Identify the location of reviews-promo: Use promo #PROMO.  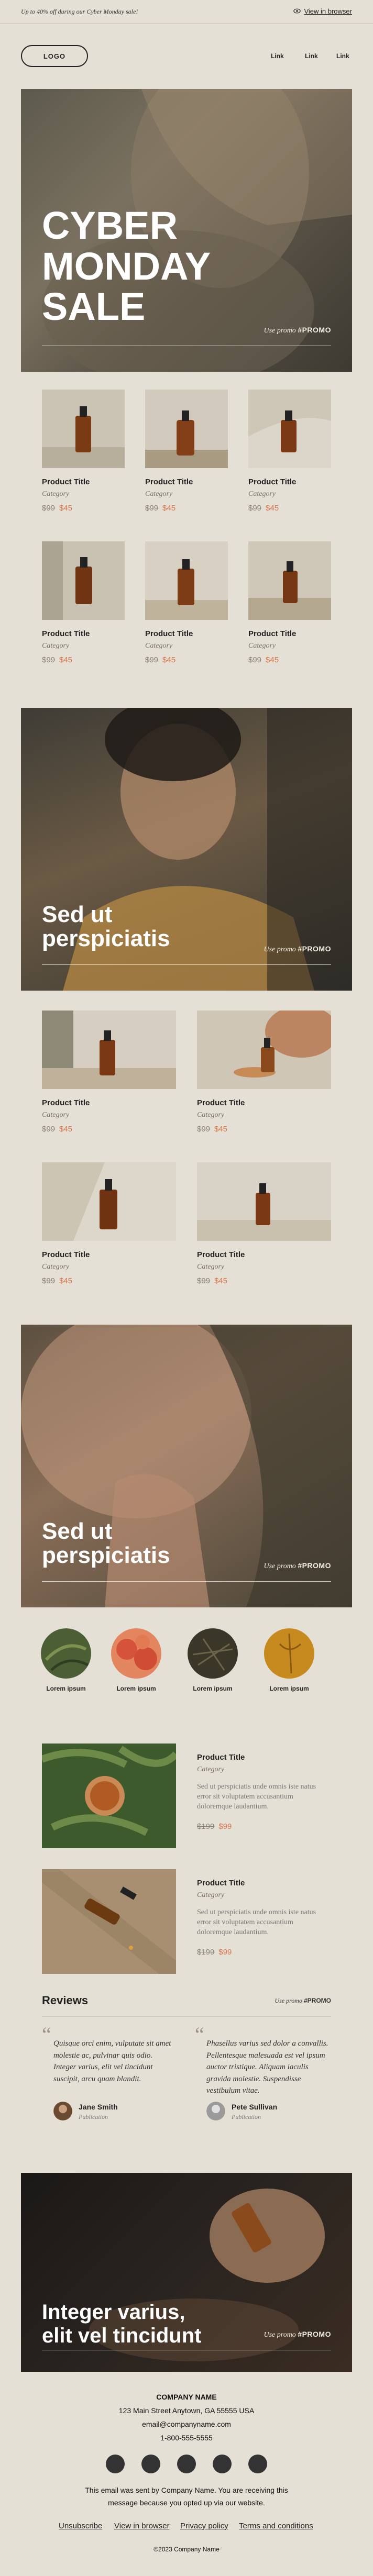
(303, 2000).